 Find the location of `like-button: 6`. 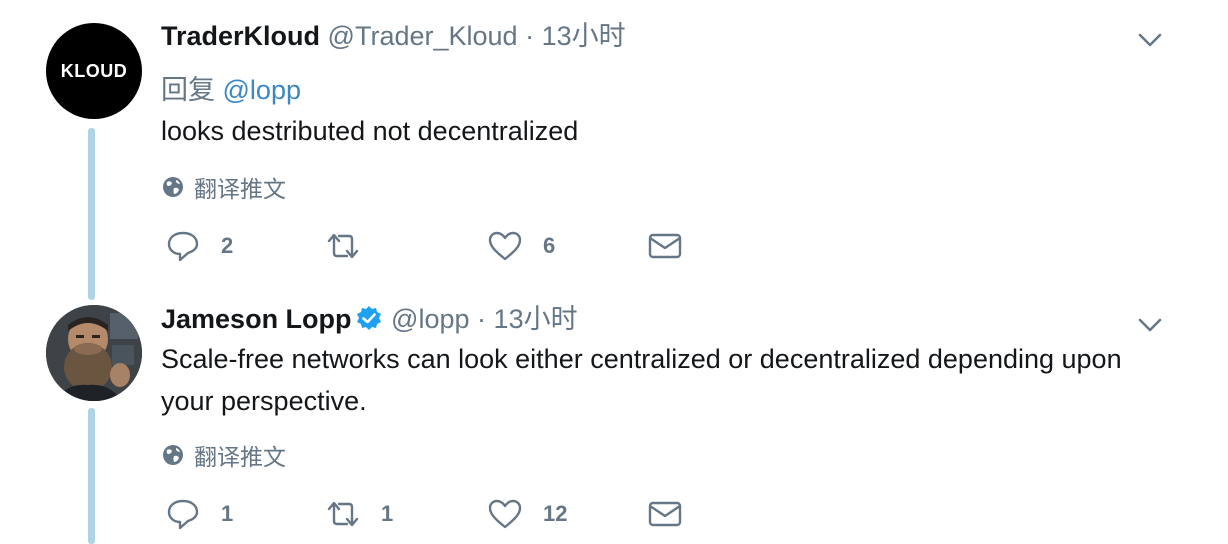

like-button: 6 is located at coordinates (521, 246).